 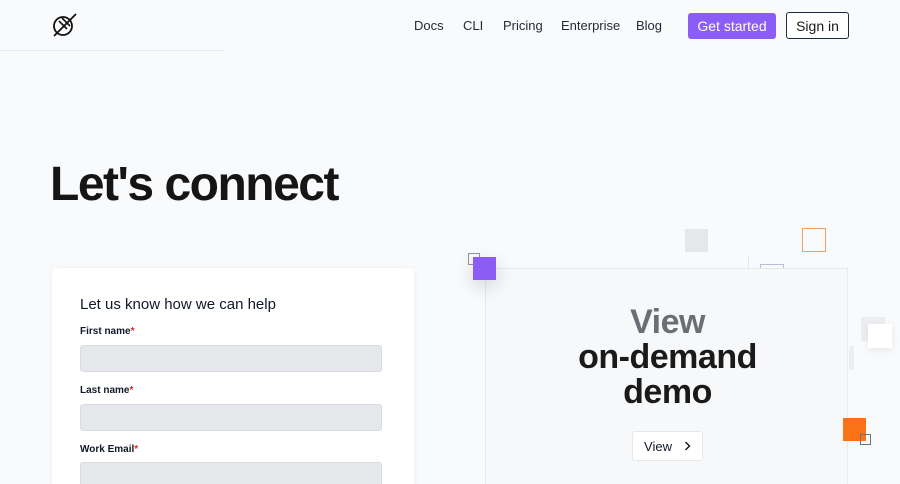 I want to click on last-name-label: Last name*, so click(x=107, y=390).